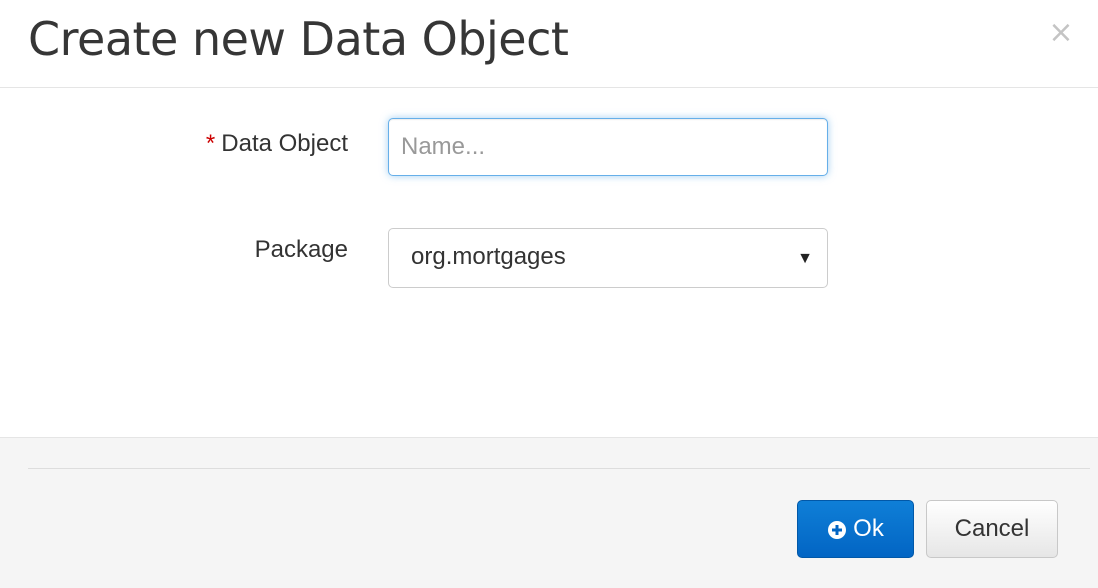 Image resolution: width=1098 pixels, height=588 pixels. What do you see at coordinates (868, 528) in the screenshot?
I see `ok-button-label: Ok` at bounding box center [868, 528].